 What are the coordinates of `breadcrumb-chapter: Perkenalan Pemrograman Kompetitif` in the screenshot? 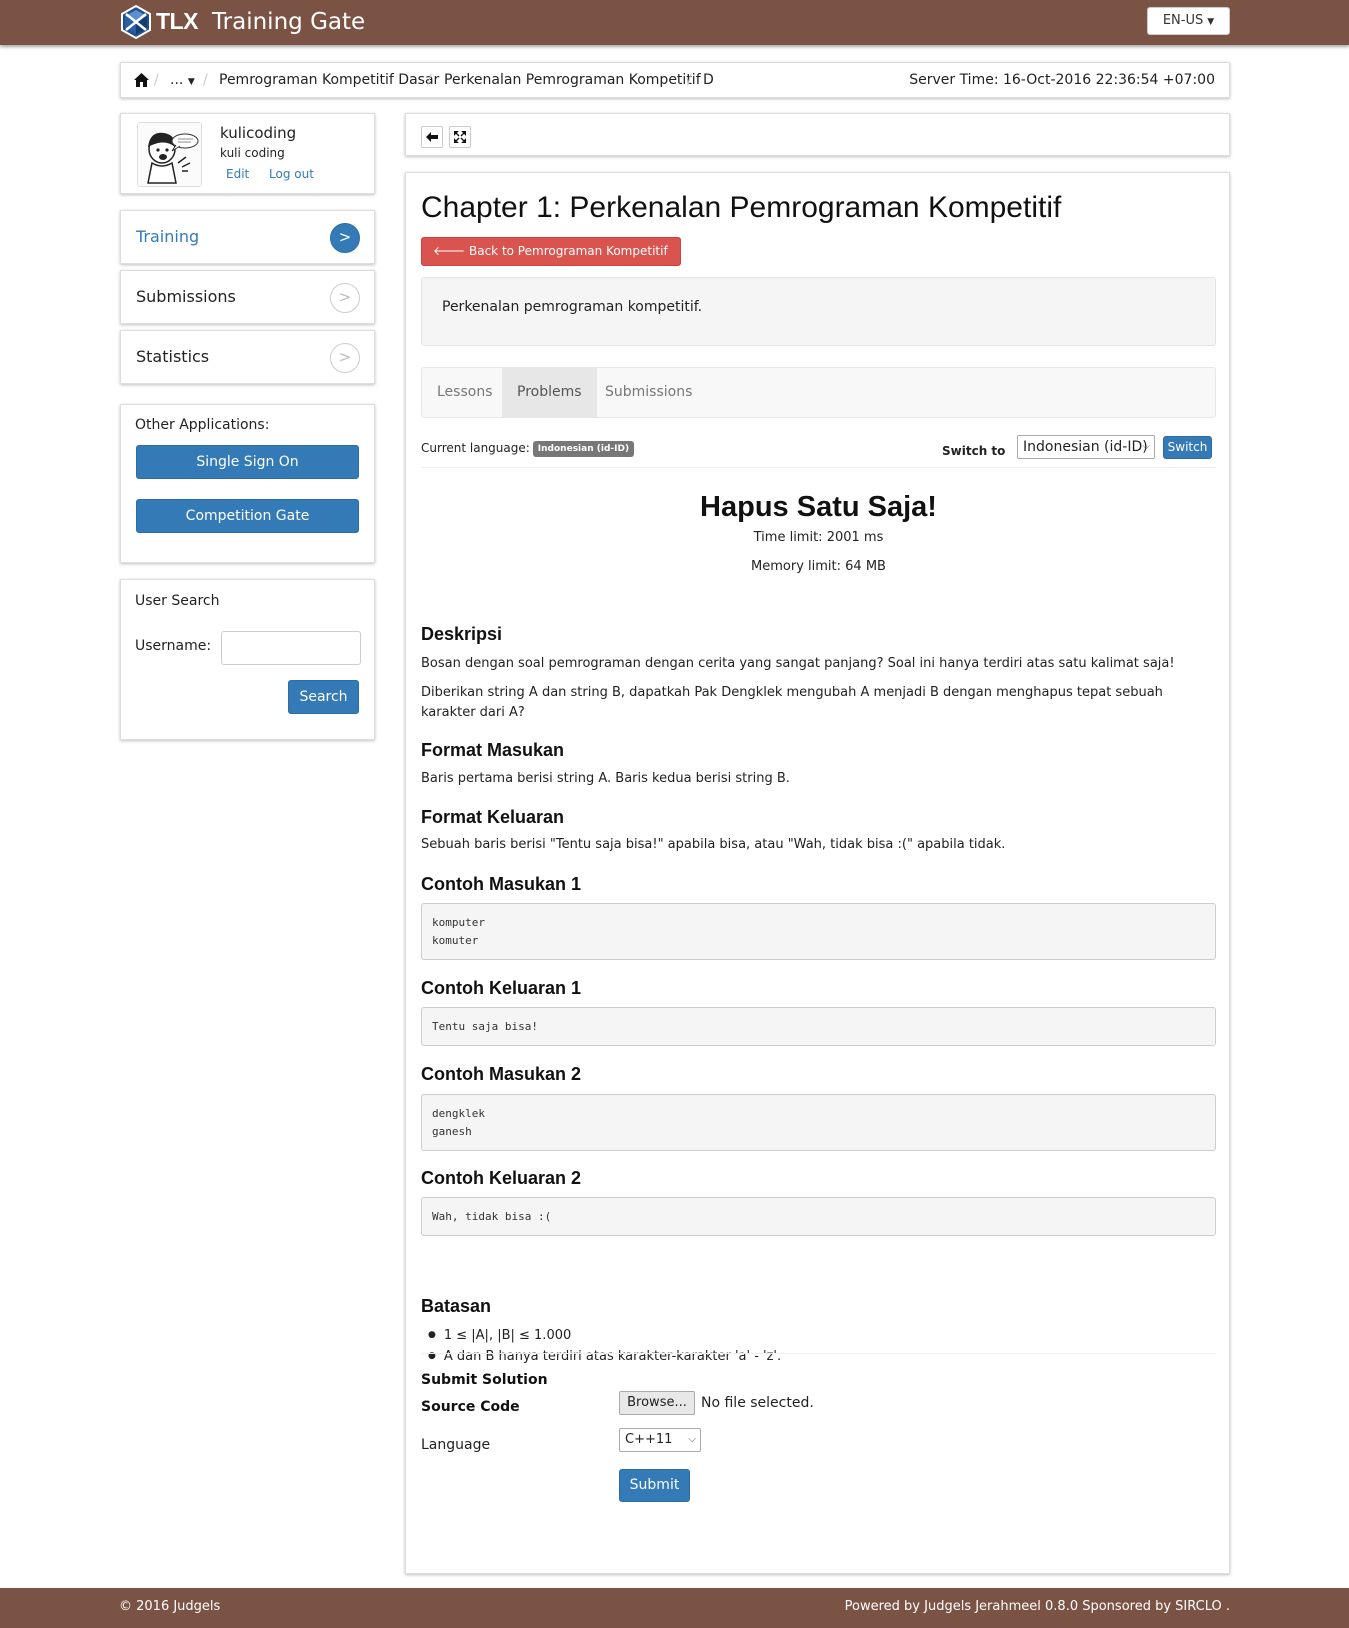 It's located at (572, 80).